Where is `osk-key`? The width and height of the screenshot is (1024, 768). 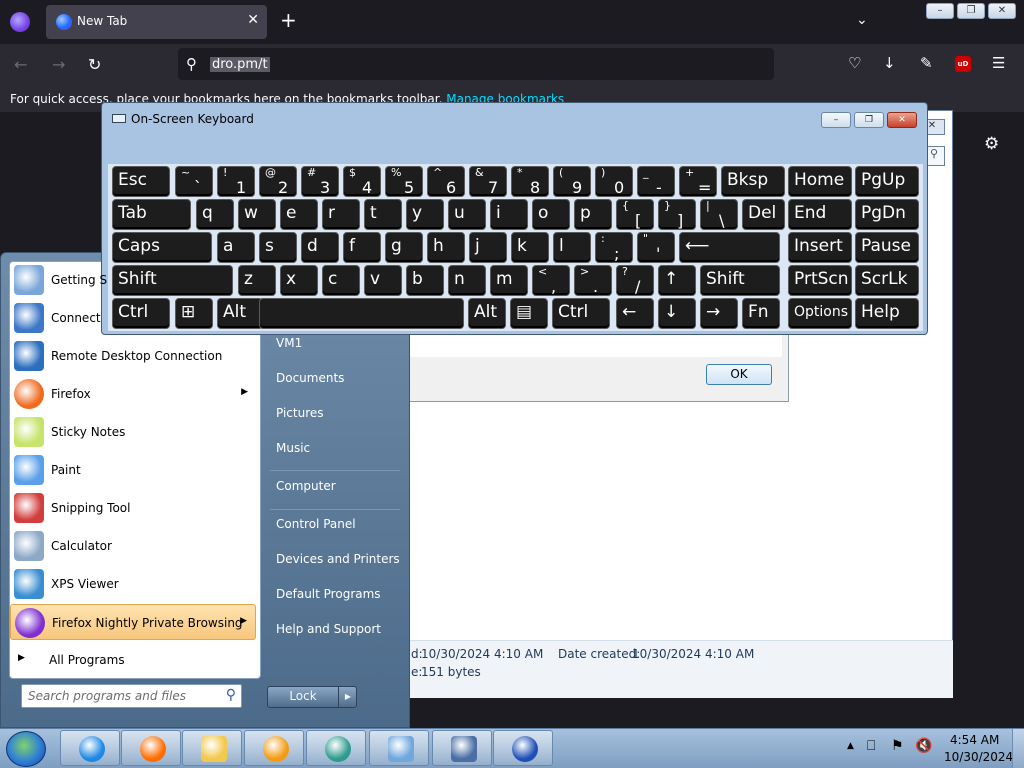 osk-key is located at coordinates (361, 313).